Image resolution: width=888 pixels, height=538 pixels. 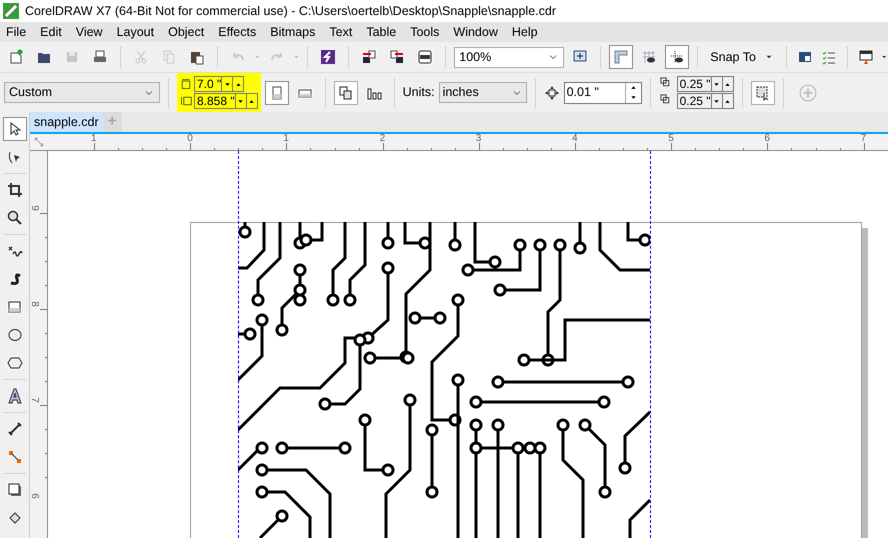 I want to click on screen-flame-icon, so click(x=866, y=57).